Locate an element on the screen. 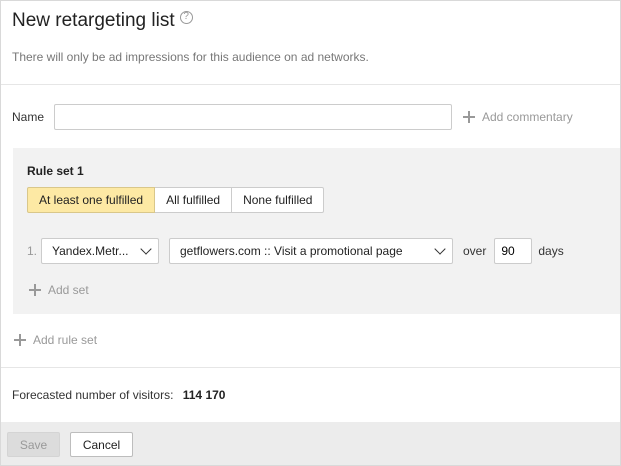  add-commentary-label: Add commentary is located at coordinates (527, 117).